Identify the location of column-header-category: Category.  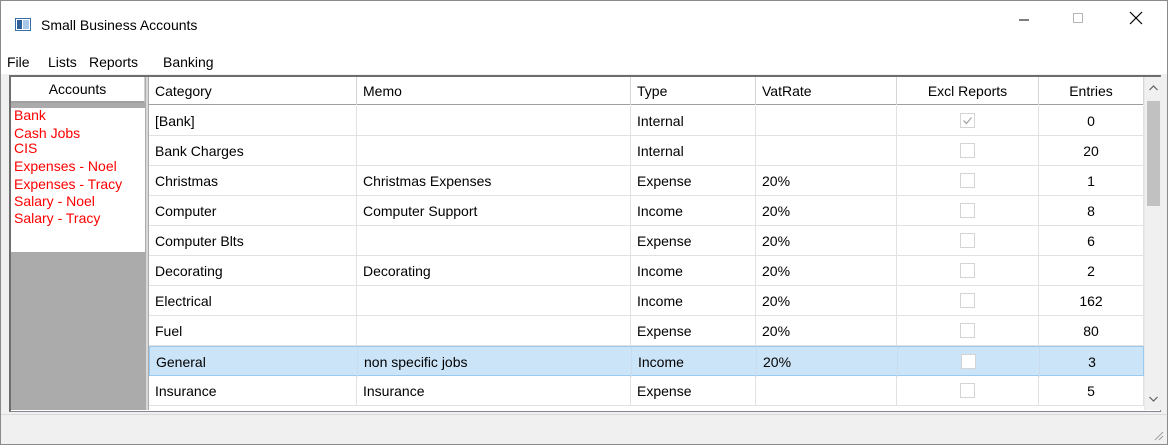
(253, 91).